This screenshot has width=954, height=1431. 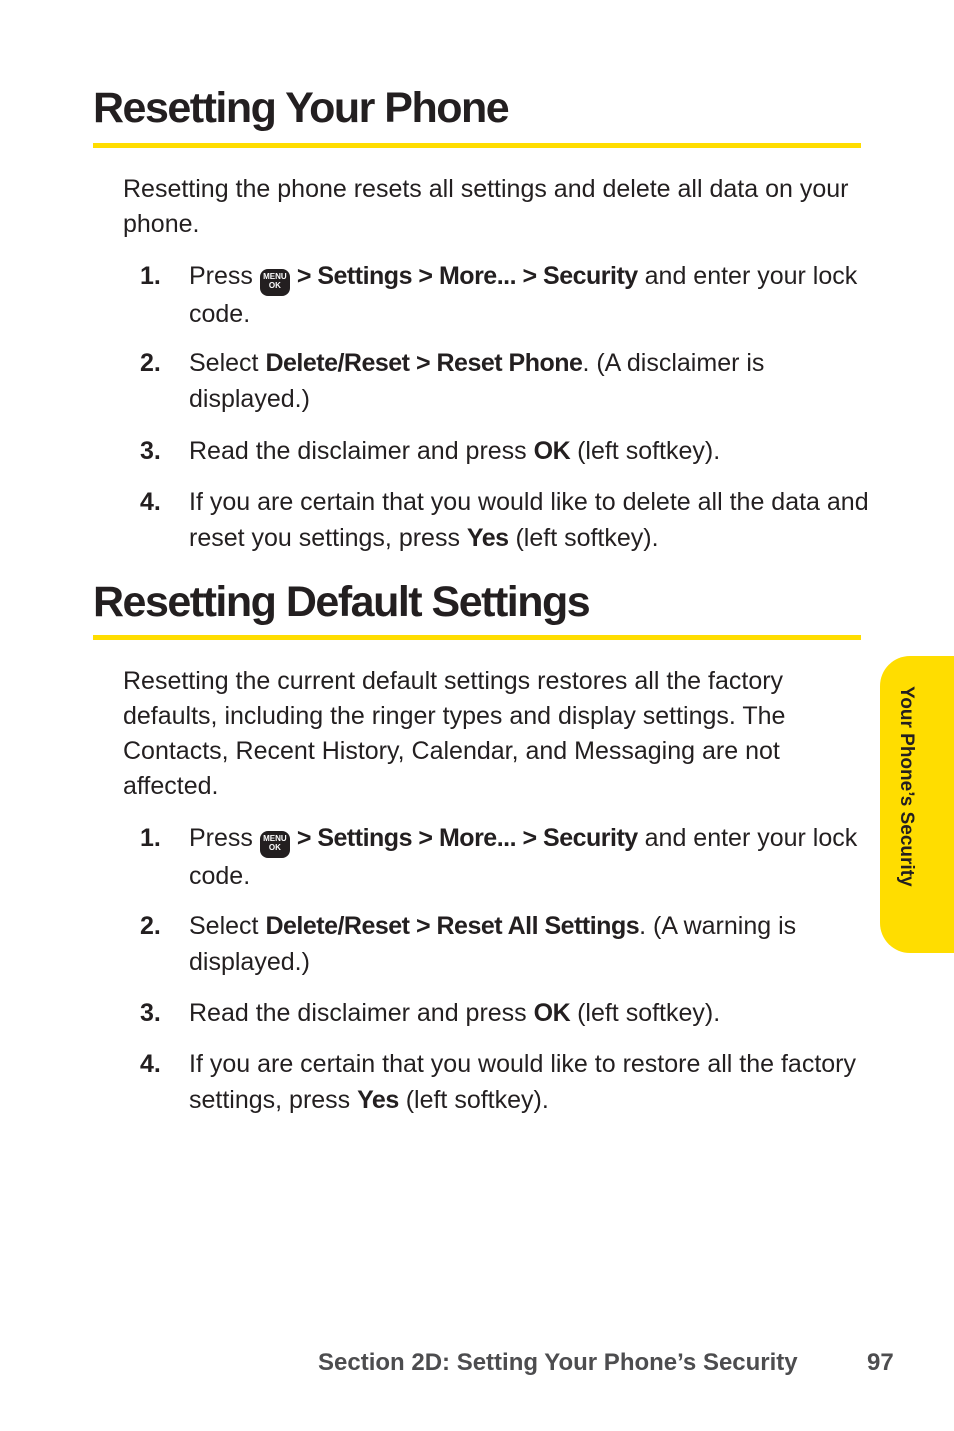 I want to click on section-title-resetting-phone: Resetting Your Phone, so click(x=301, y=108).